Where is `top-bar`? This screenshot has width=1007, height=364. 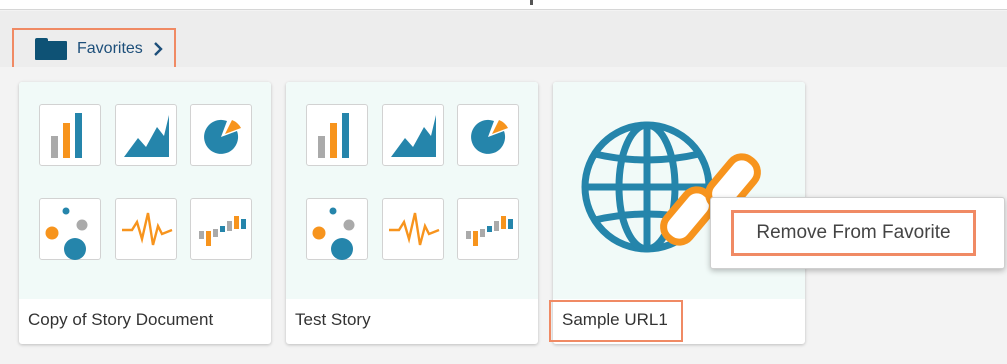
top-bar is located at coordinates (503, 5).